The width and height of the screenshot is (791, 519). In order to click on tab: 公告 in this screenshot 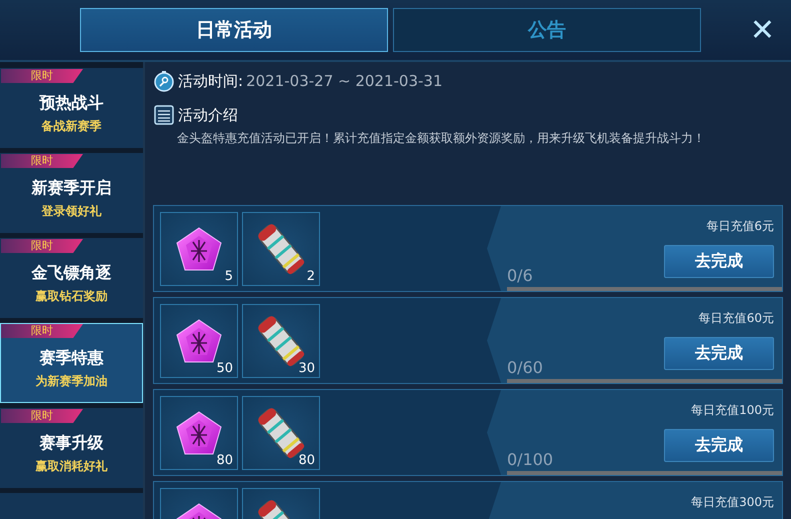, I will do `click(547, 30)`.